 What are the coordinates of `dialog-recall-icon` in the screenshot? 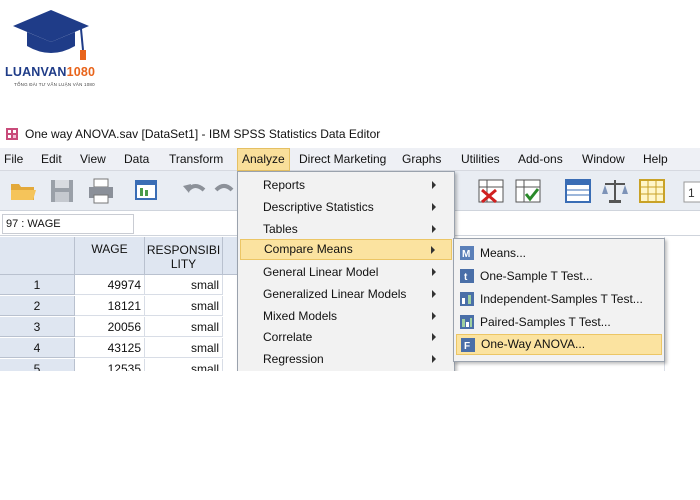 It's located at (147, 191).